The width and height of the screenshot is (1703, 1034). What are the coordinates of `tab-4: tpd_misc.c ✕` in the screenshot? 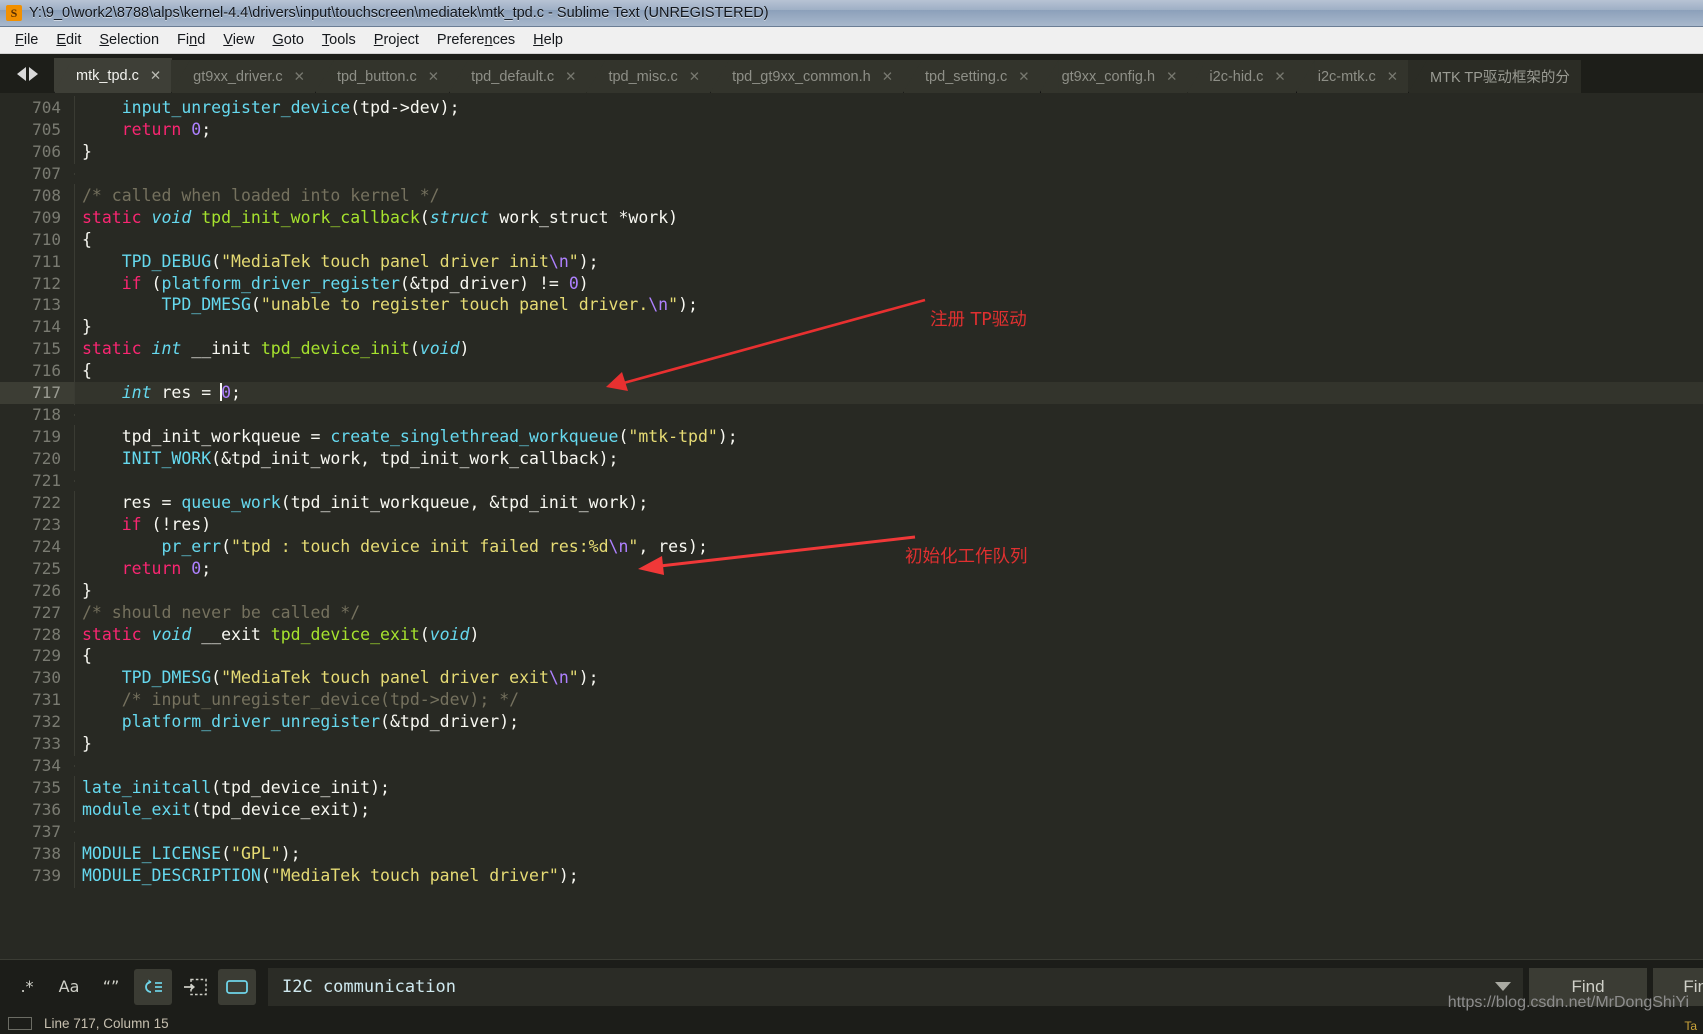 It's located at (649, 76).